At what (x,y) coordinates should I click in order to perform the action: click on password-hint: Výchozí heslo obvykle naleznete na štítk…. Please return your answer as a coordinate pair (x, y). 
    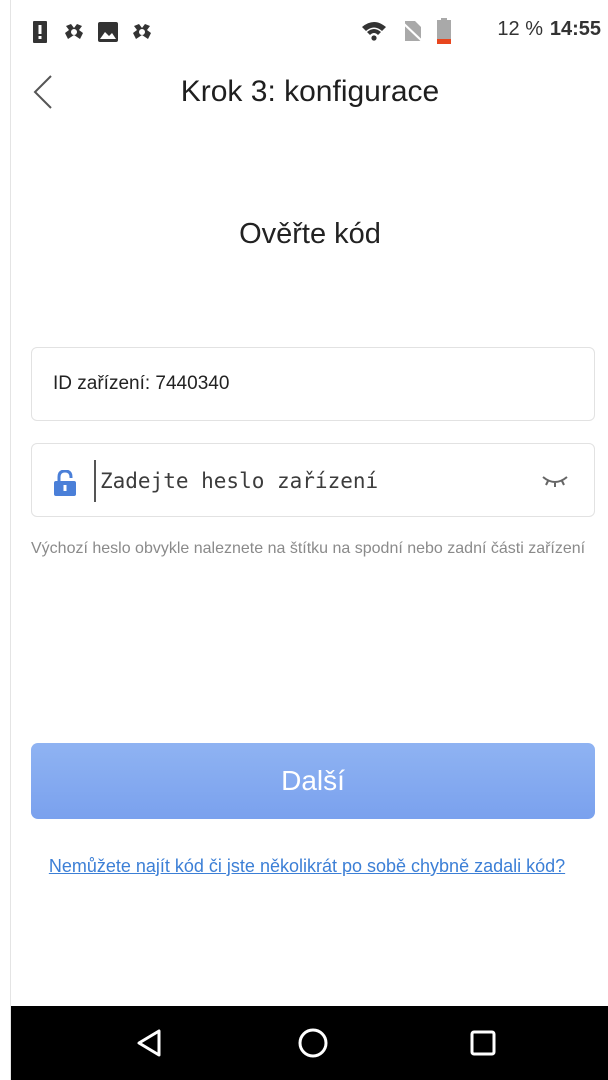
    Looking at the image, I should click on (308, 548).